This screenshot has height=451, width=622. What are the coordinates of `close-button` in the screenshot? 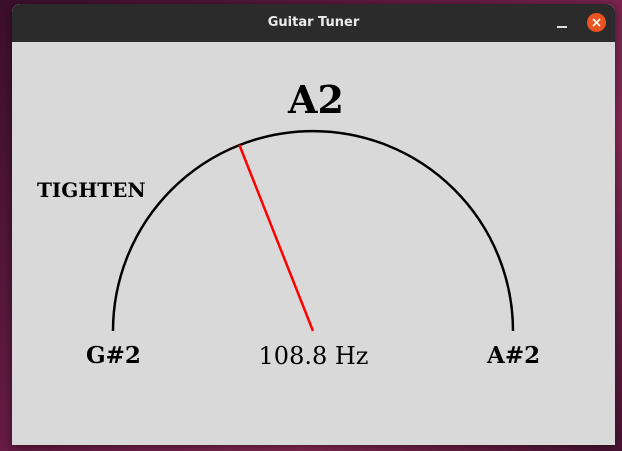 It's located at (596, 22).